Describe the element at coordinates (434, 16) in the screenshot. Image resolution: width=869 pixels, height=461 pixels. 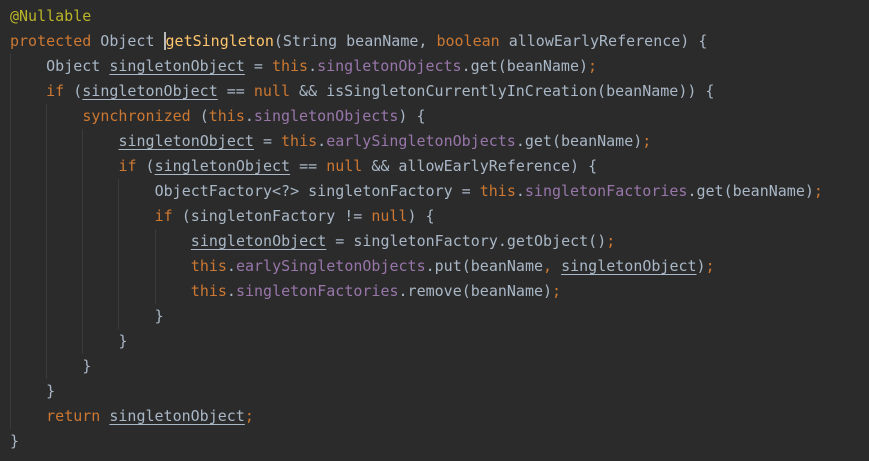
I see `code-line: @Nullable` at that location.